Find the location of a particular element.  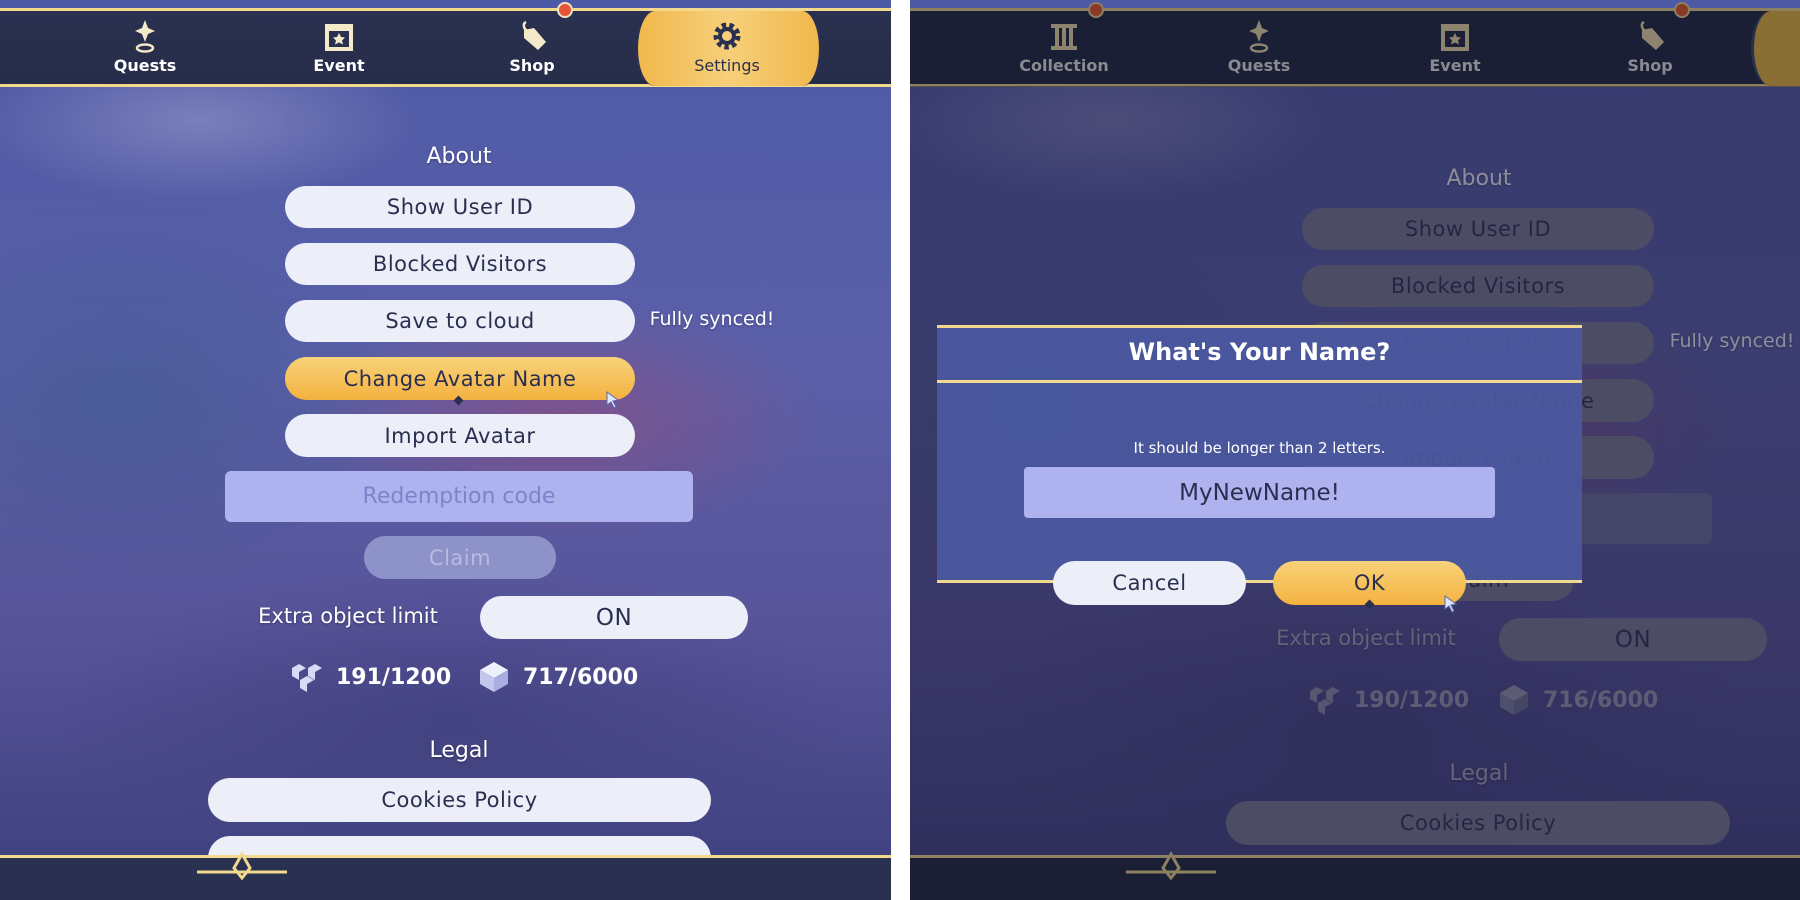

show-user-id-button: Show User ID is located at coordinates (460, 207).